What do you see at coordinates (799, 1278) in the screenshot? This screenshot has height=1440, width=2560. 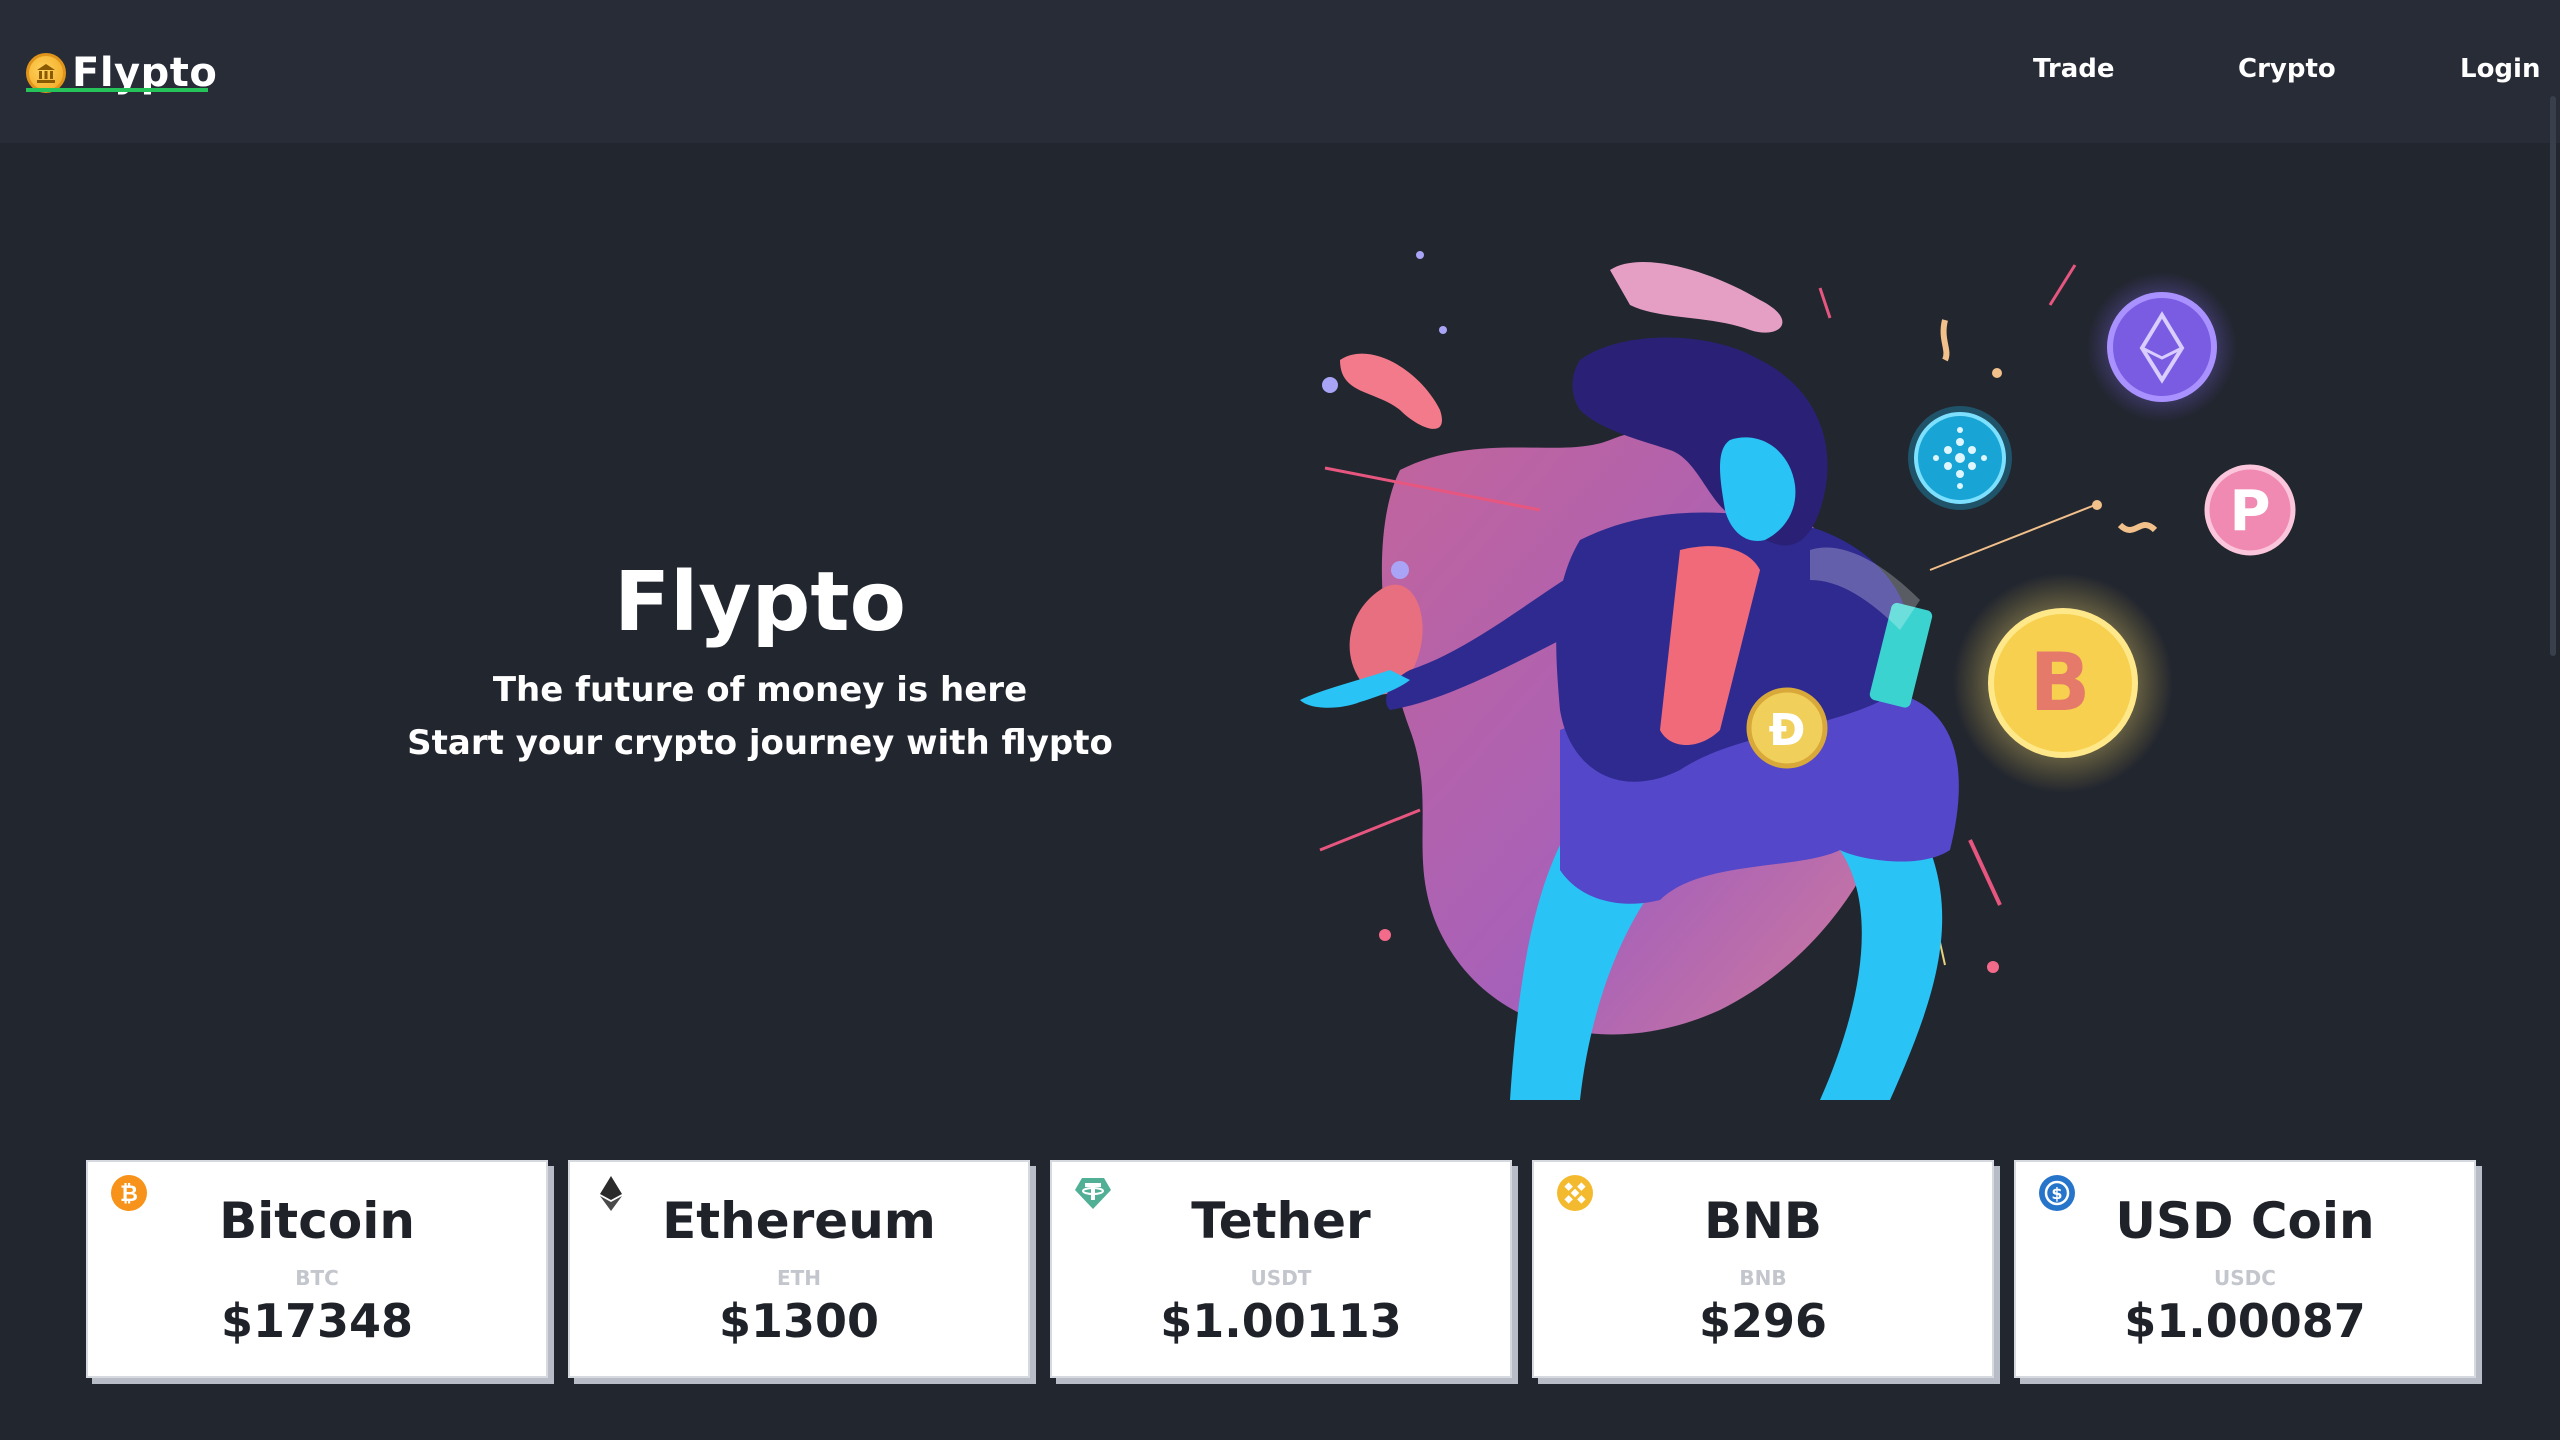 I see `coin-symbol: ETH` at bounding box center [799, 1278].